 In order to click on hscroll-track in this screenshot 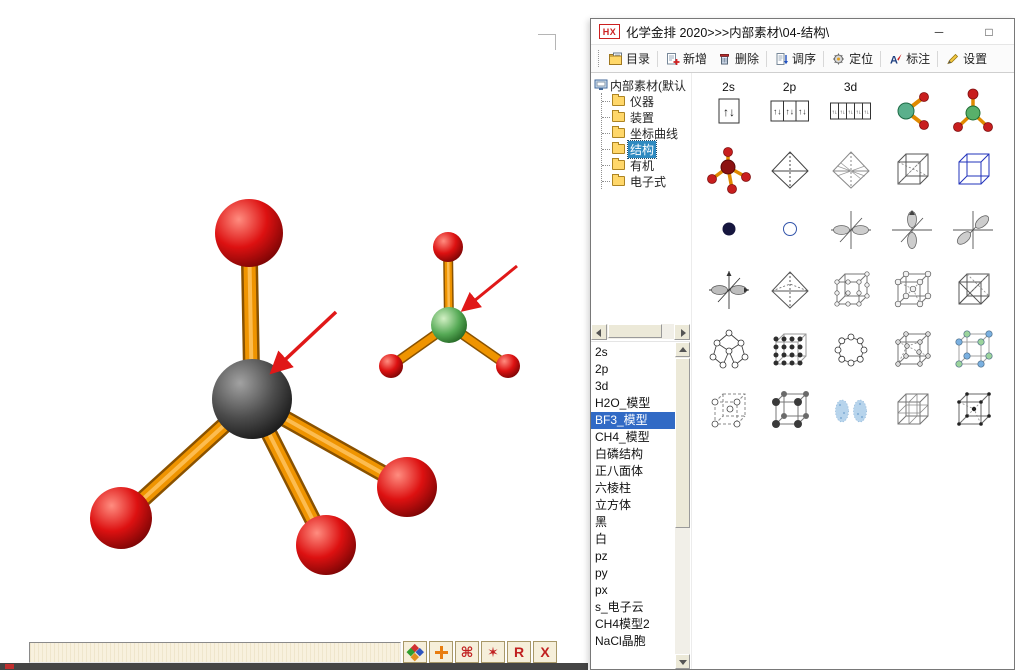, I will do `click(668, 331)`.